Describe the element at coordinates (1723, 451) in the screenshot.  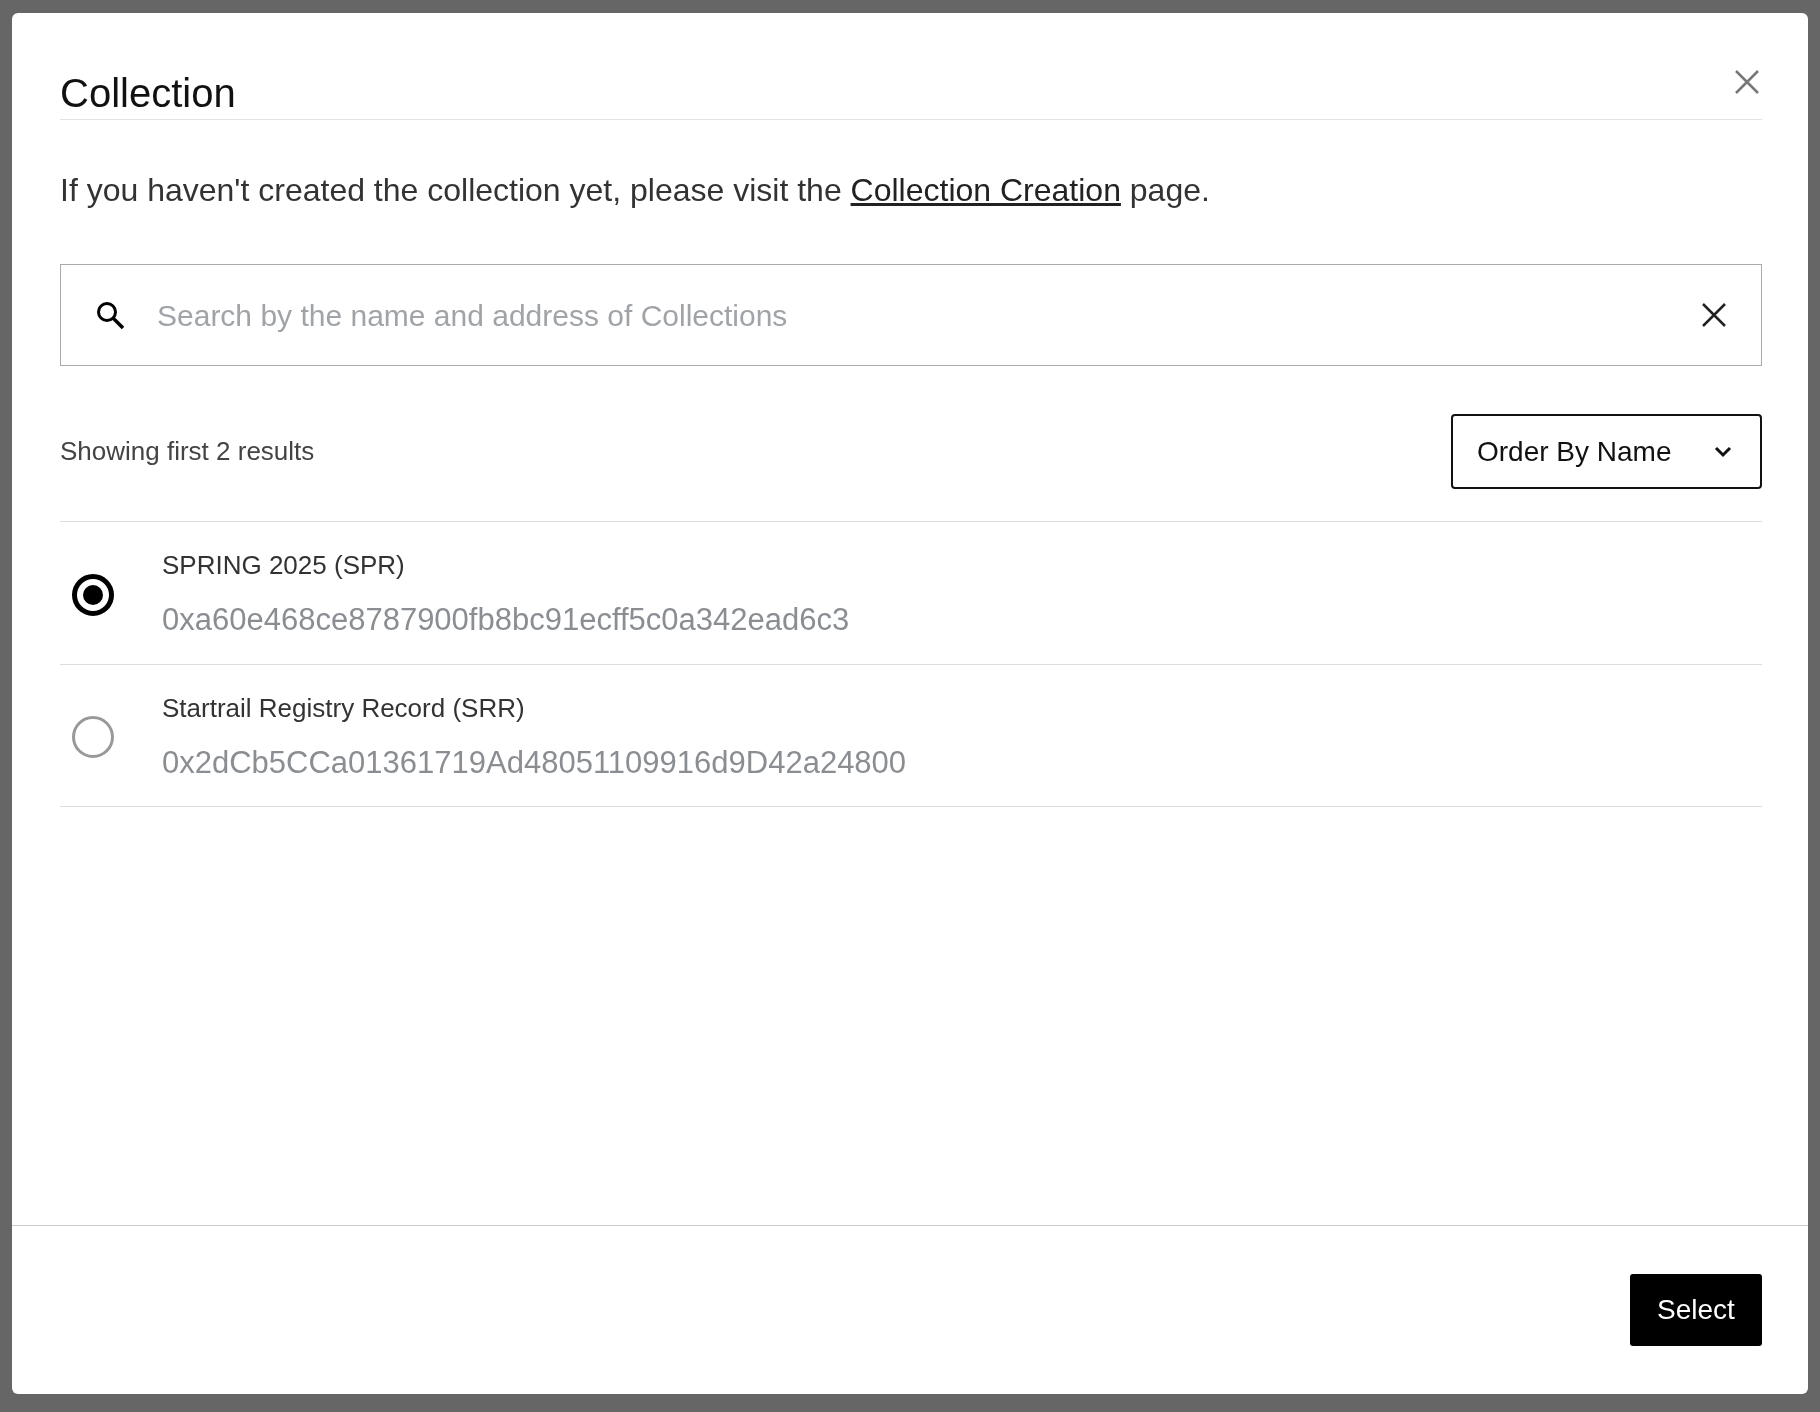
I see `chevron-down-icon` at that location.